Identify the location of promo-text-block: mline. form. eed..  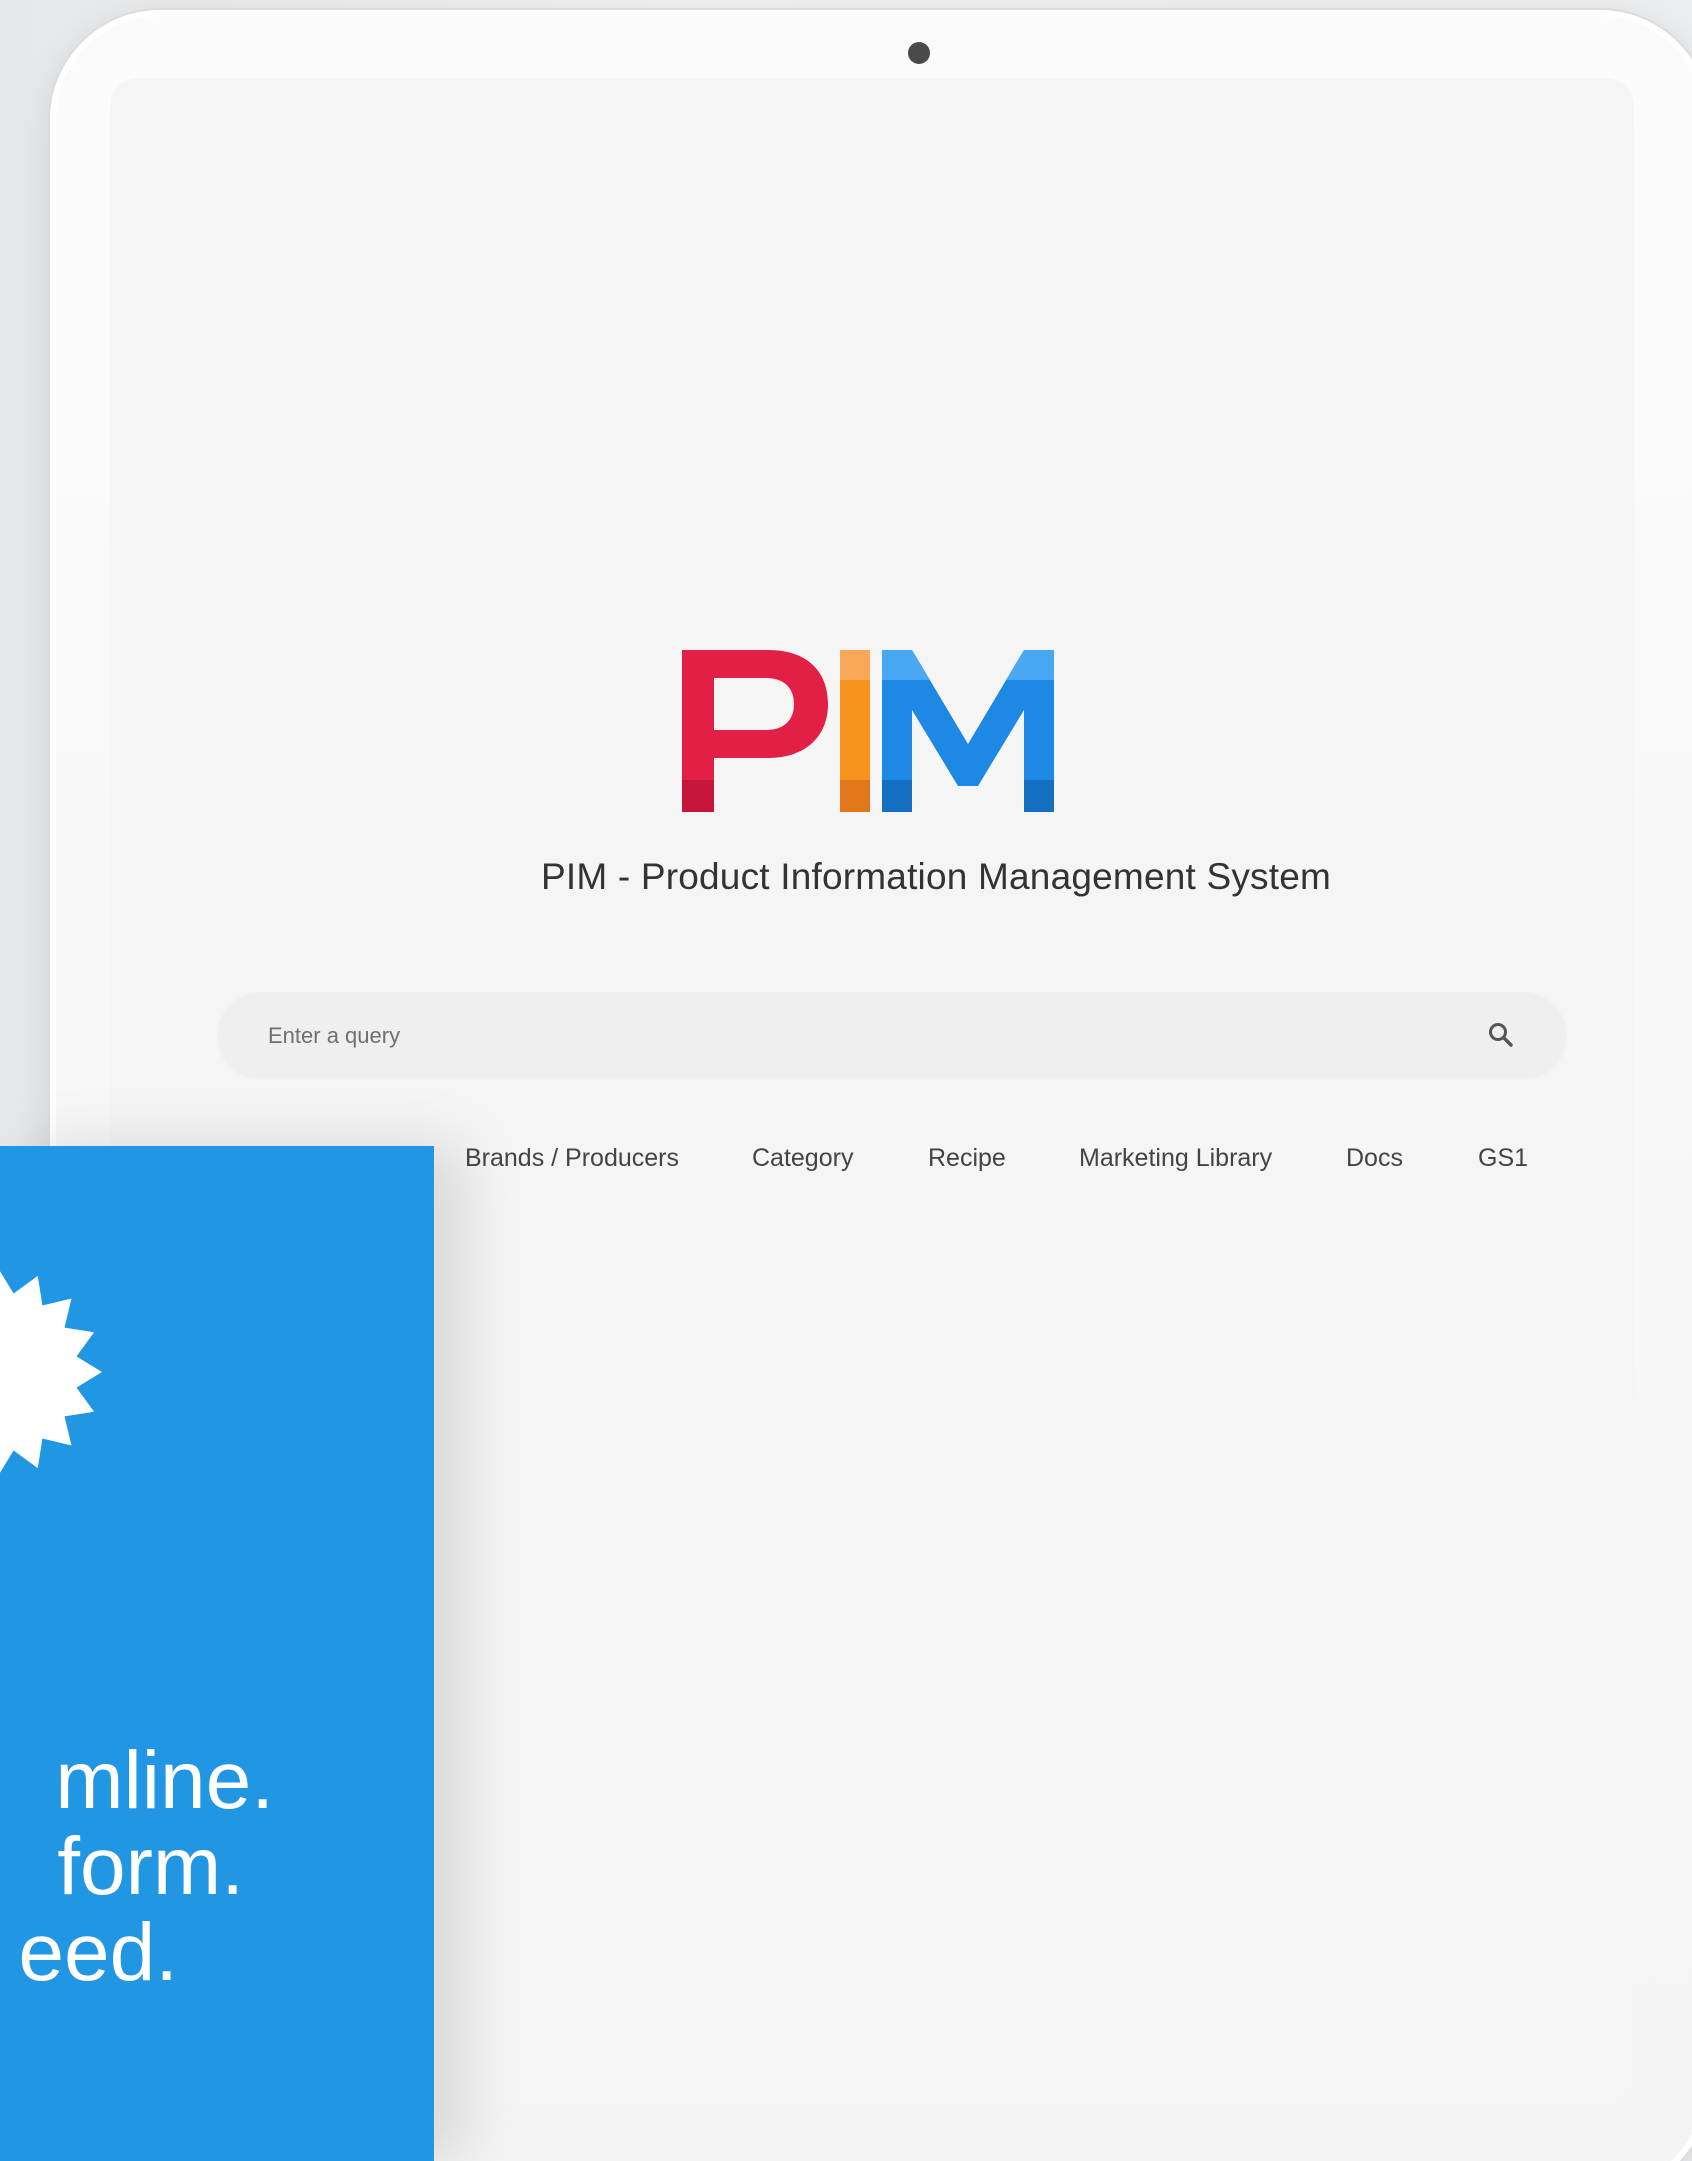
(217, 1940).